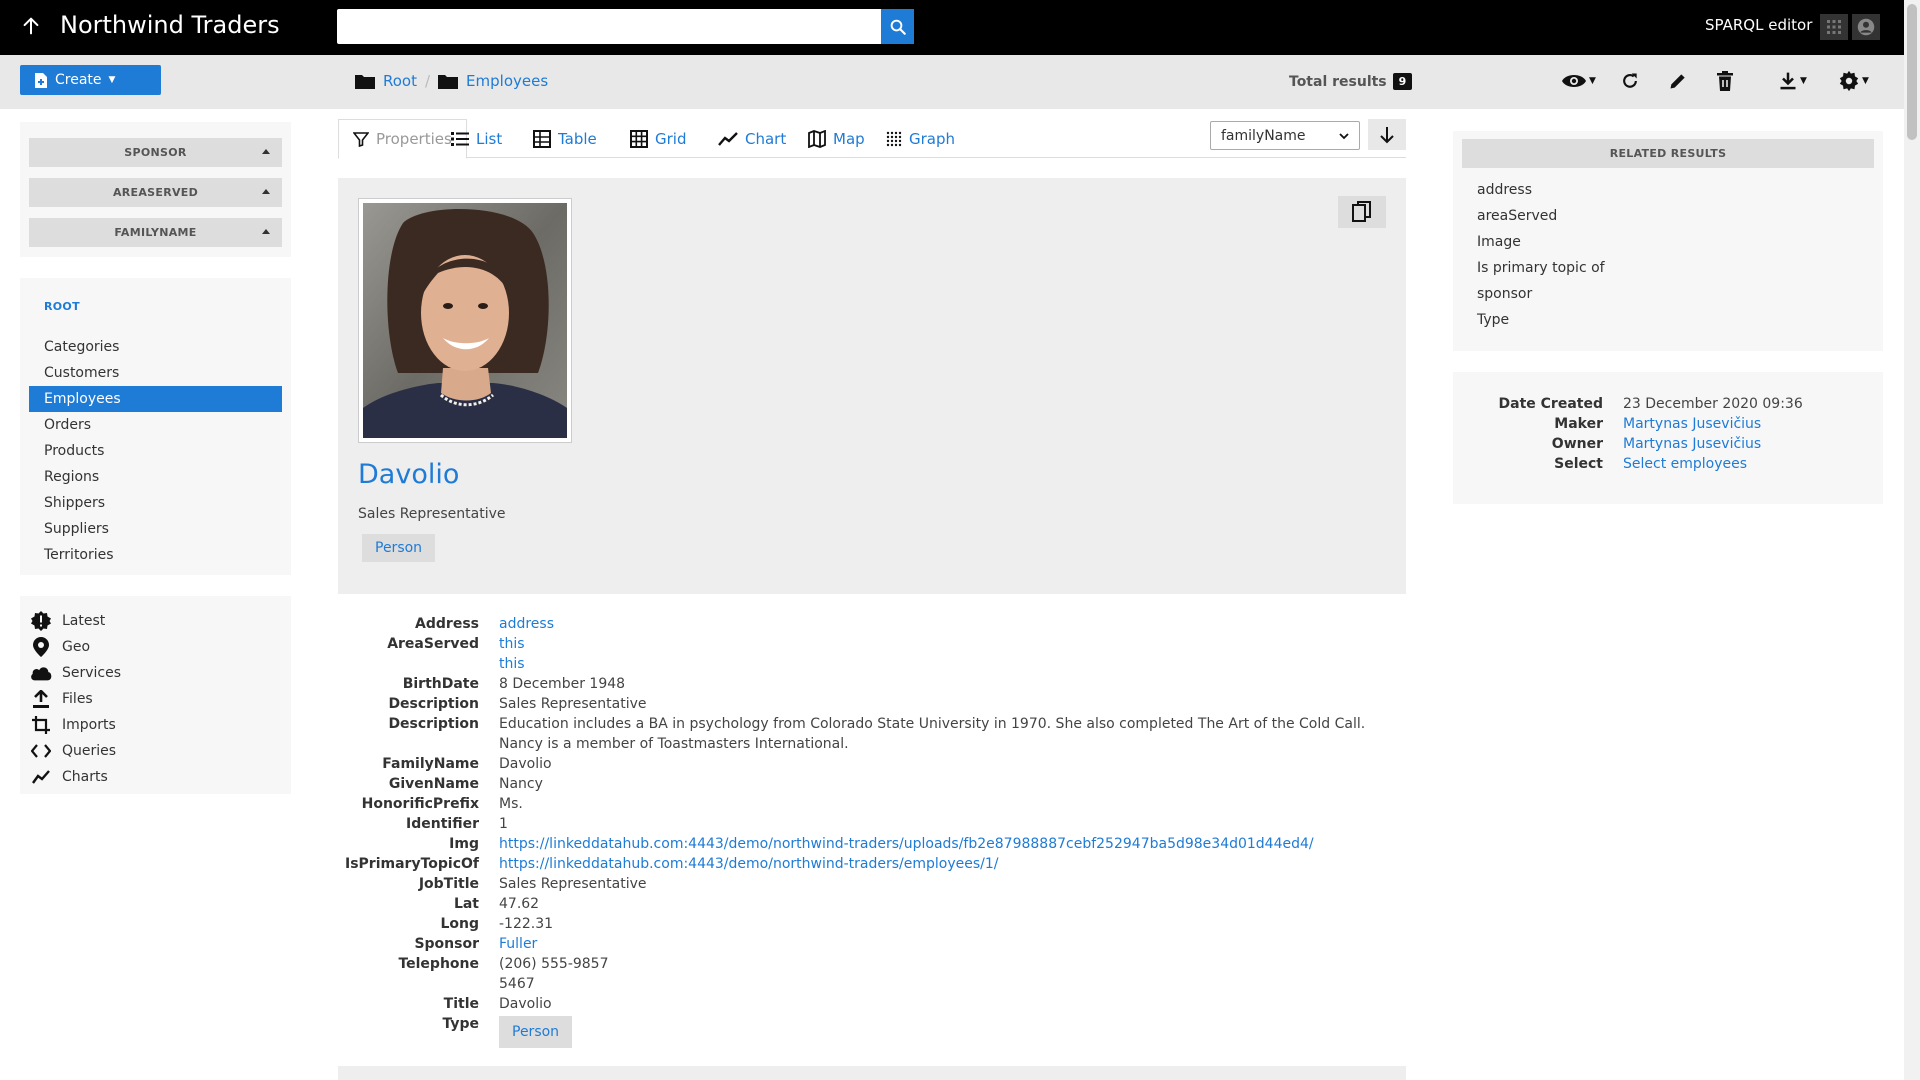 This screenshot has height=1080, width=1920. I want to click on related-result-item: areaServed, so click(1675, 216).